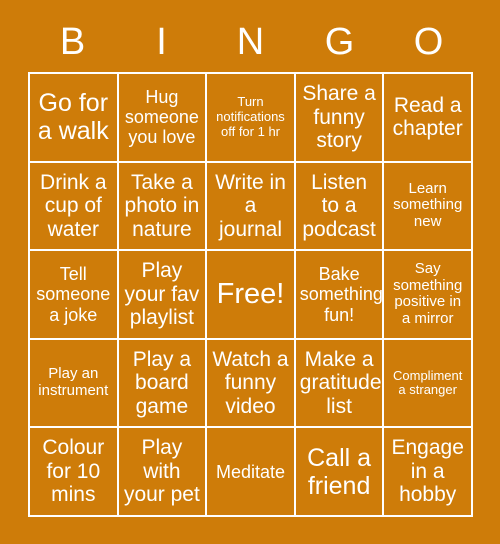 This screenshot has height=544, width=500. Describe the element at coordinates (72, 42) in the screenshot. I see `bingo-header-letter-b: B` at that location.